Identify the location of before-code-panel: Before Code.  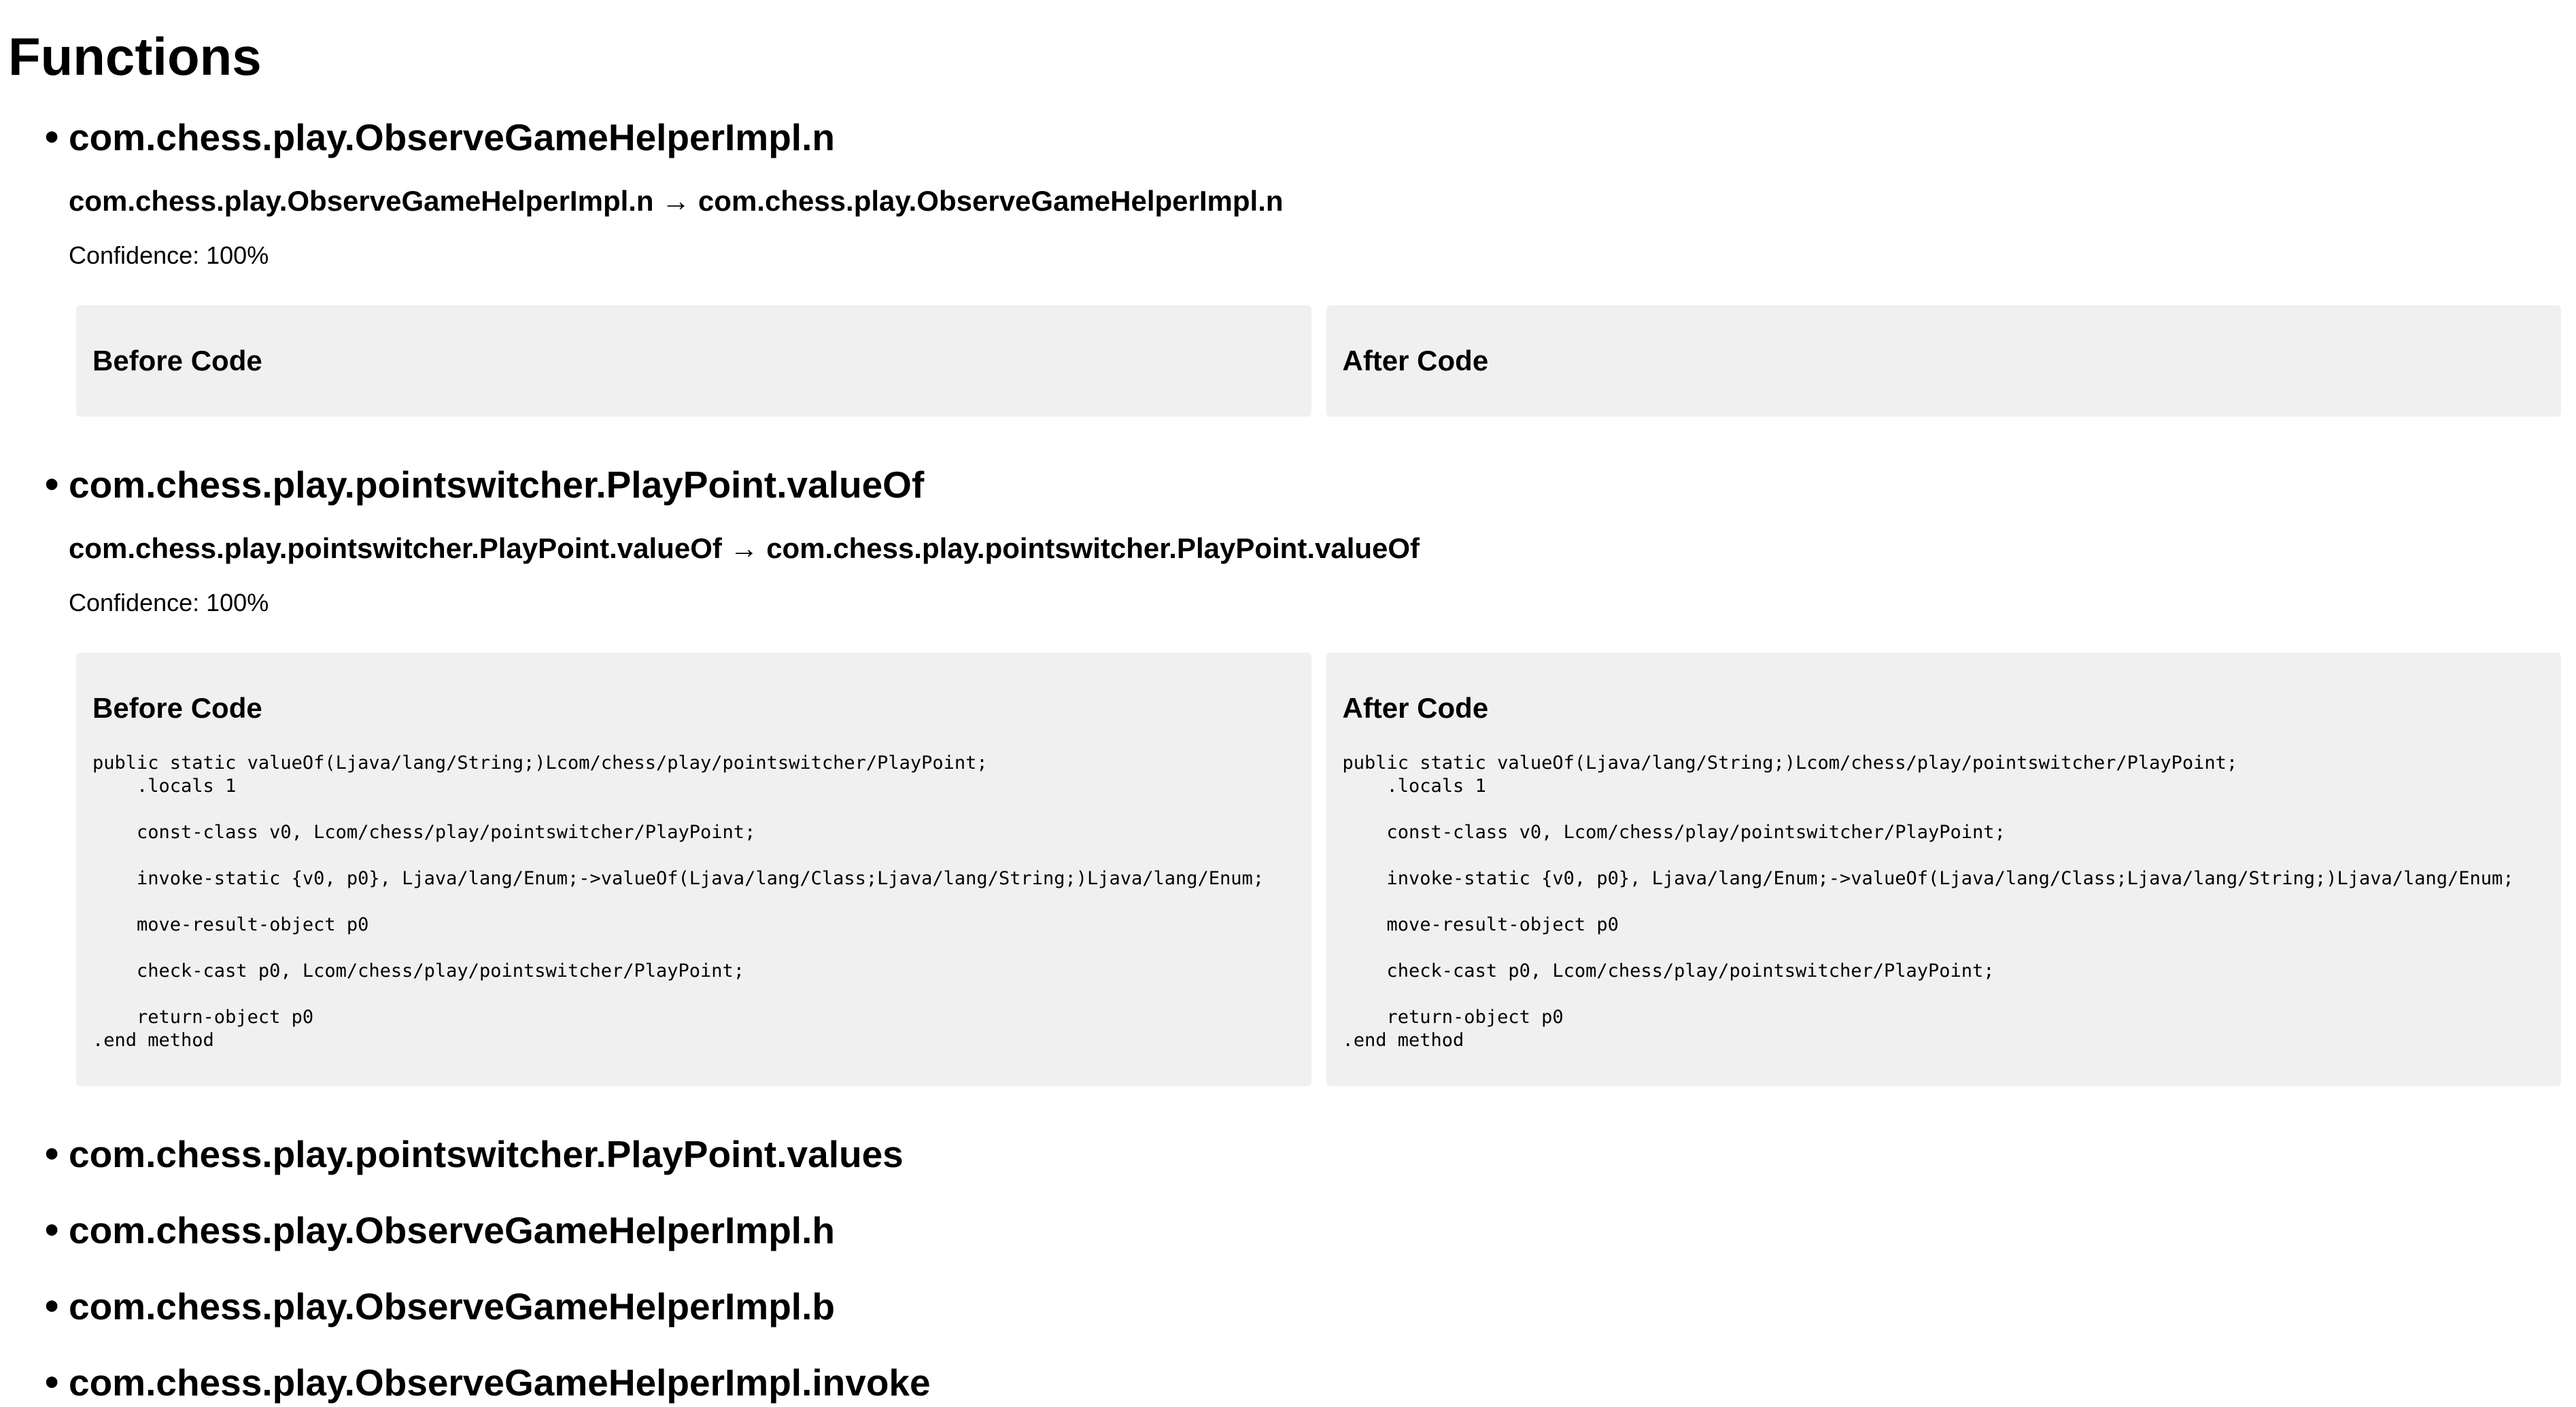
(693, 361).